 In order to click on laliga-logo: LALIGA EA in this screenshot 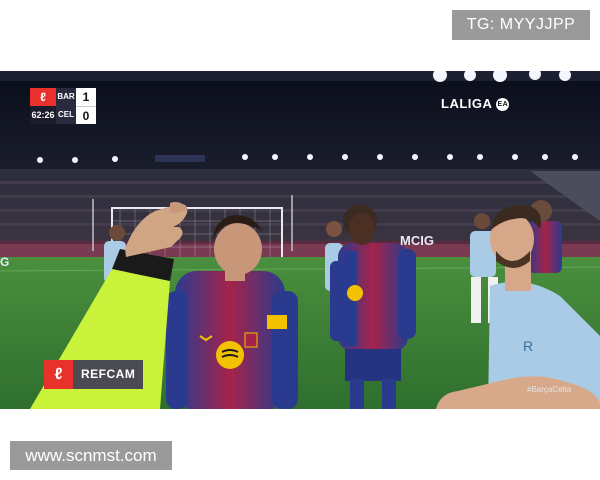, I will do `click(475, 104)`.